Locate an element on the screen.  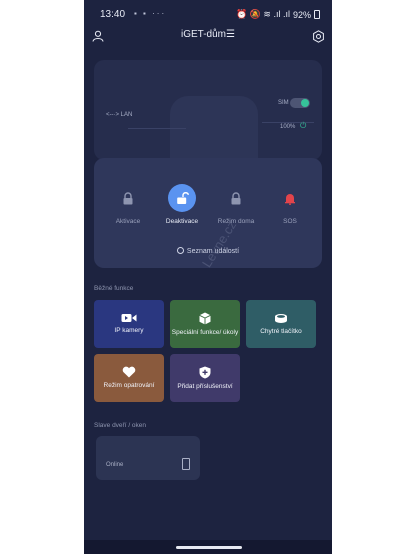
unlock-icon is located at coordinates (182, 198).